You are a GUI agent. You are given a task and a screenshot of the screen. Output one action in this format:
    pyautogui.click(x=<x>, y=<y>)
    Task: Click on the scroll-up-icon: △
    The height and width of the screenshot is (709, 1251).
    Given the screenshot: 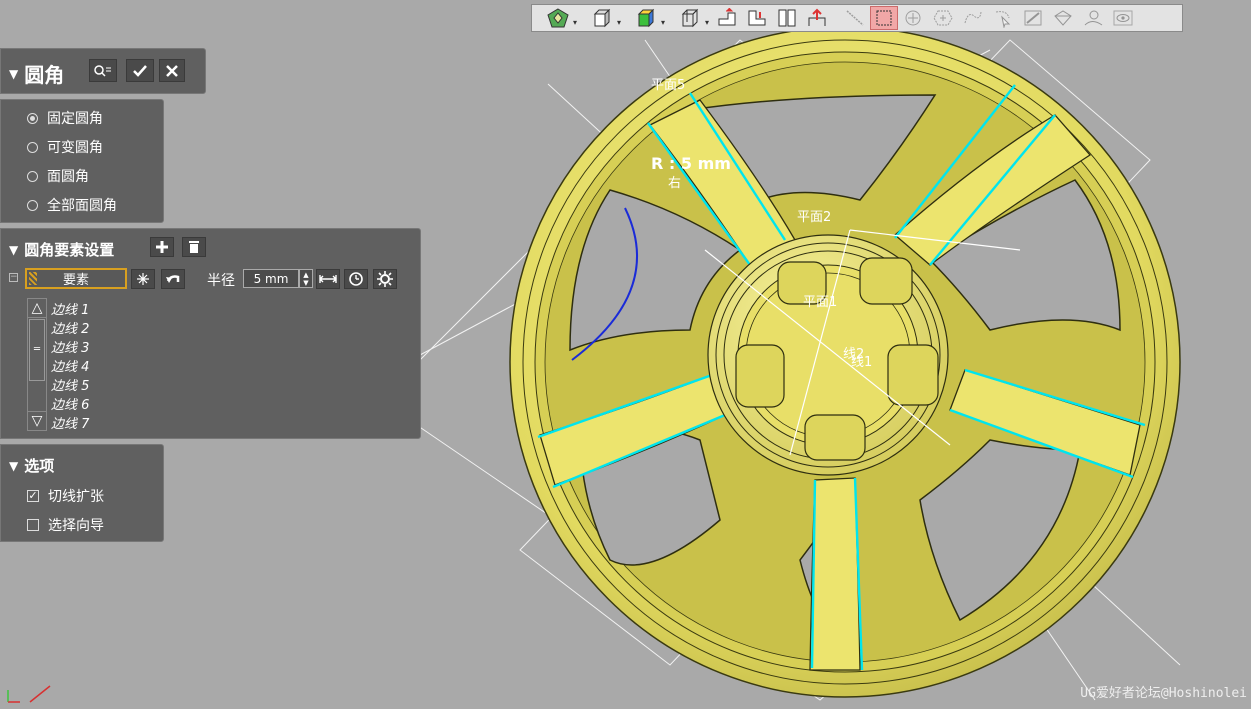 What is the action you would take?
    pyautogui.click(x=37, y=308)
    